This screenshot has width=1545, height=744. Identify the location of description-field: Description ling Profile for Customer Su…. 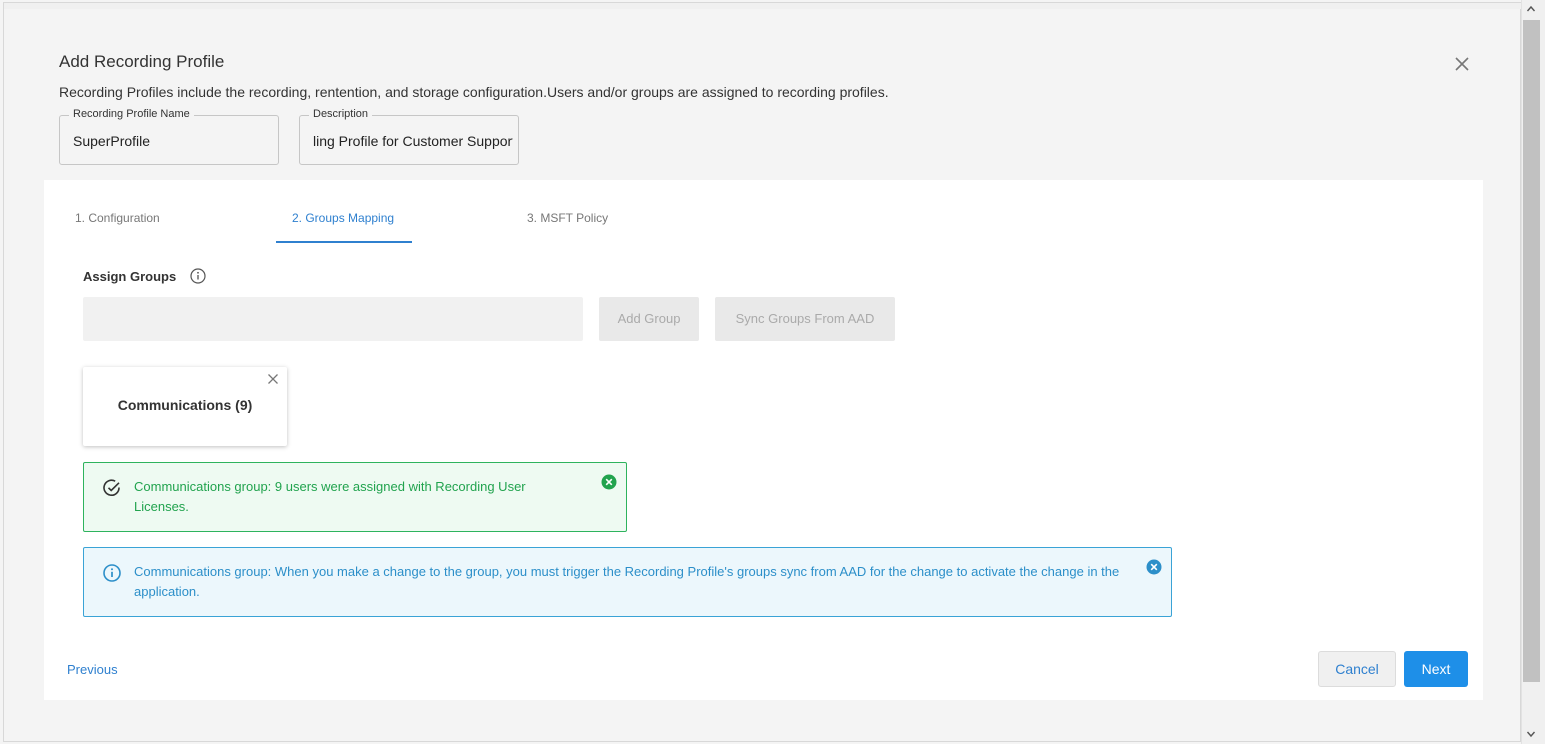
(409, 136).